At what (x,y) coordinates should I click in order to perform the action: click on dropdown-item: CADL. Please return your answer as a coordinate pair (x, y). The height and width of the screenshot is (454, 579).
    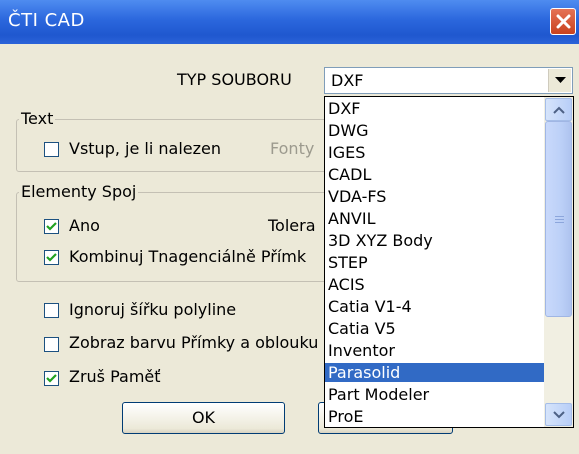
    Looking at the image, I should click on (434, 174).